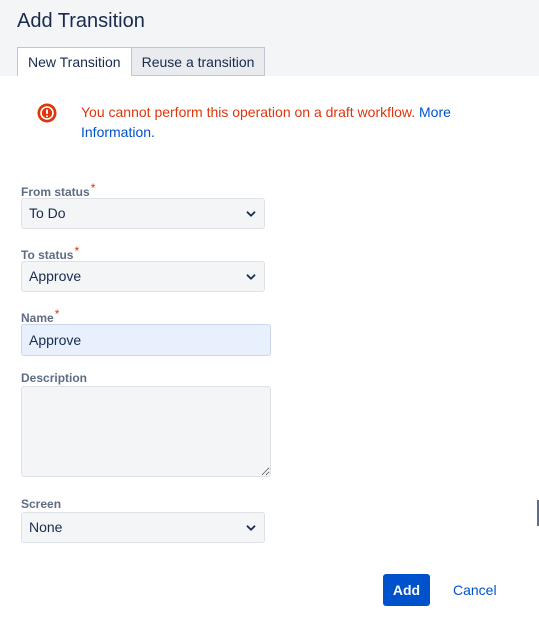  What do you see at coordinates (143, 276) in the screenshot?
I see `to-status-select: Approve` at bounding box center [143, 276].